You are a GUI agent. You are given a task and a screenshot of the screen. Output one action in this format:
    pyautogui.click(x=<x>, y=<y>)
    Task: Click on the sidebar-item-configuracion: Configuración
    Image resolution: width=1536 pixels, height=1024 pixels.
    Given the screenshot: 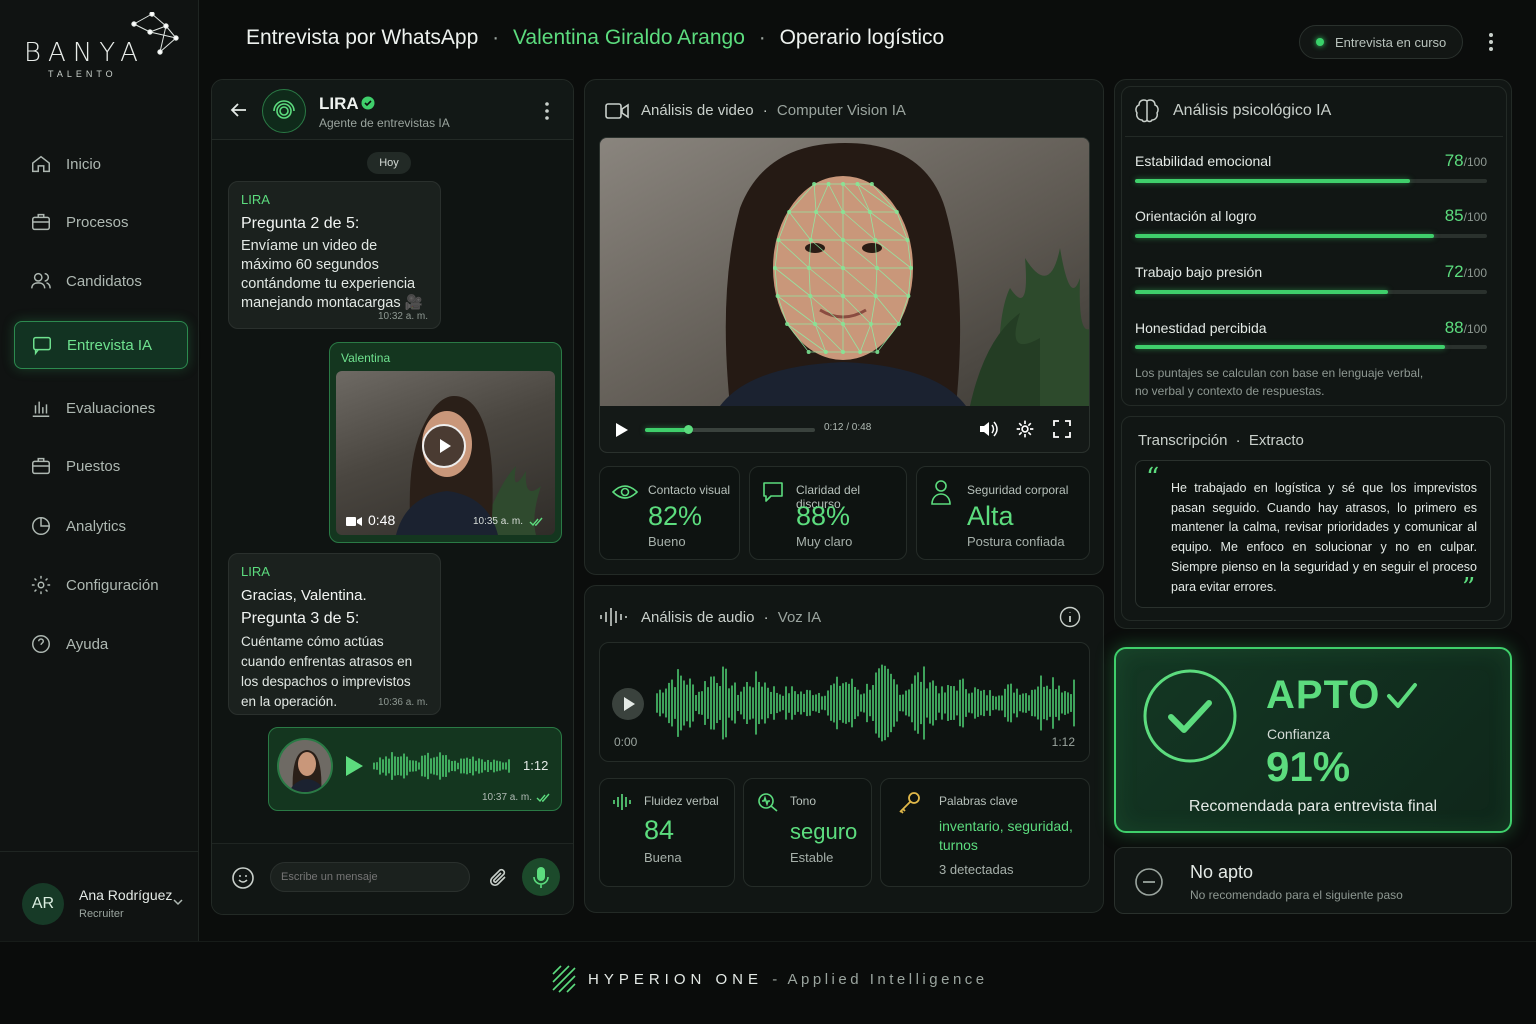 What is the action you would take?
    pyautogui.click(x=101, y=585)
    